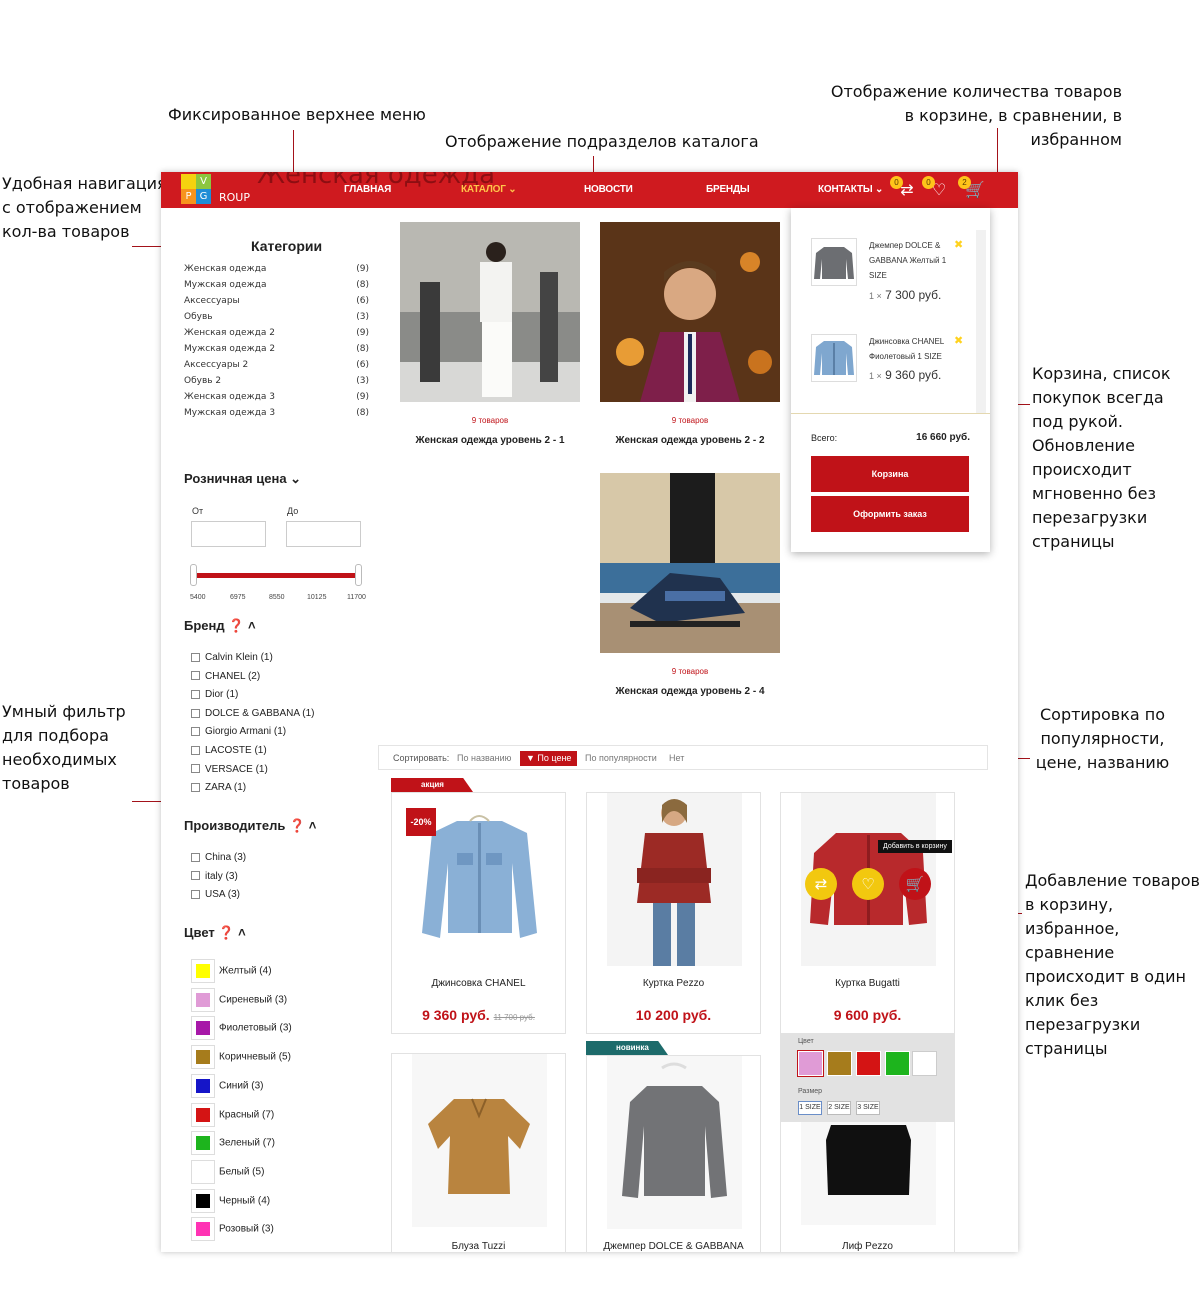 The height and width of the screenshot is (1300, 1200). Describe the element at coordinates (221, 190) in the screenshot. I see `logo: V P G ROUP` at that location.